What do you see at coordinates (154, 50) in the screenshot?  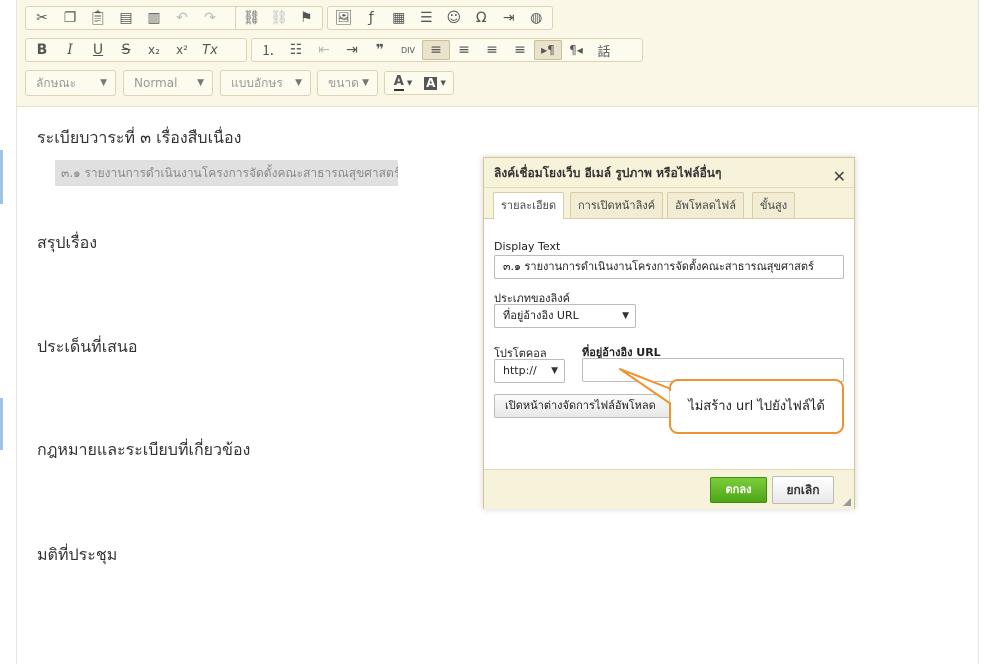 I see `subscript-button: x₂` at bounding box center [154, 50].